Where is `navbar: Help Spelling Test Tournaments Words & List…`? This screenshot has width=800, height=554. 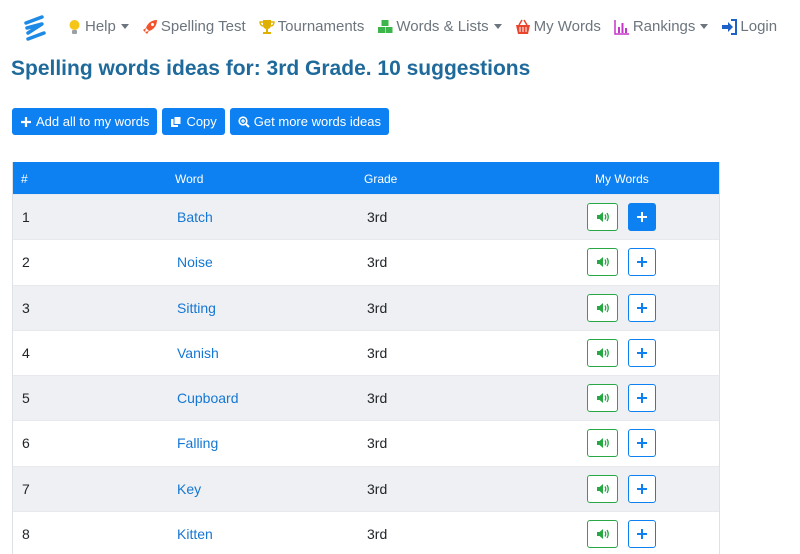
navbar: Help Spelling Test Tournaments Words & List… is located at coordinates (400, 28).